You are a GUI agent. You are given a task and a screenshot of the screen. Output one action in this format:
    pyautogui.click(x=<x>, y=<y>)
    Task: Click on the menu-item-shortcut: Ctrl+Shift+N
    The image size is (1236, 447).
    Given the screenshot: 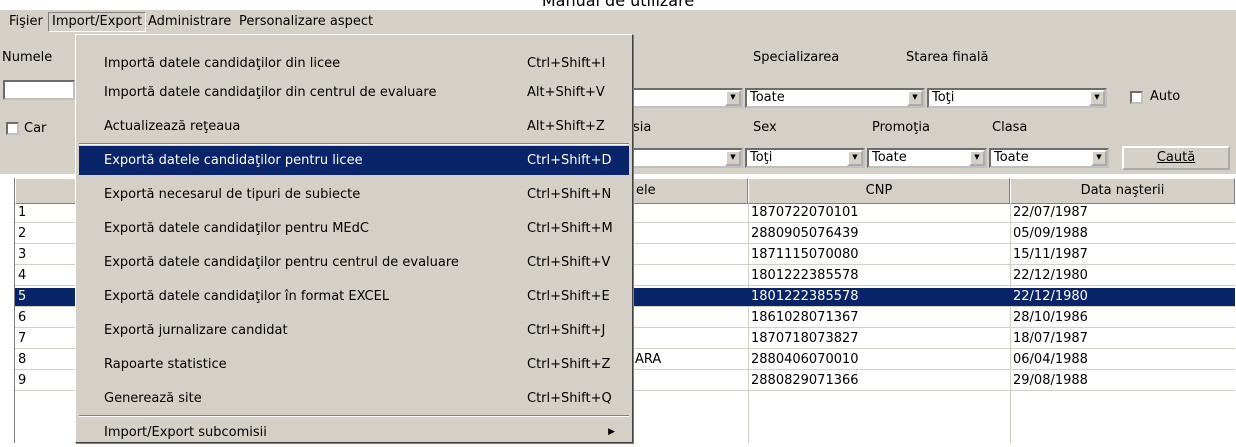 What is the action you would take?
    pyautogui.click(x=569, y=194)
    